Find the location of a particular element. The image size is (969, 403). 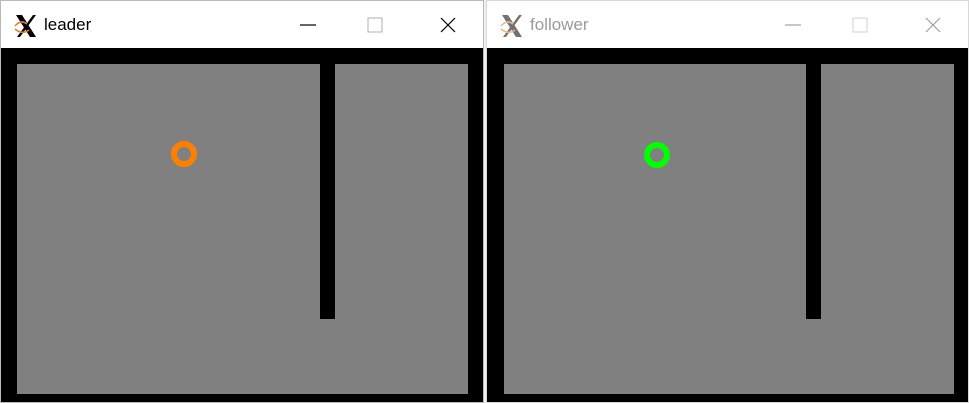

title-bar: leader is located at coordinates (242, 24).